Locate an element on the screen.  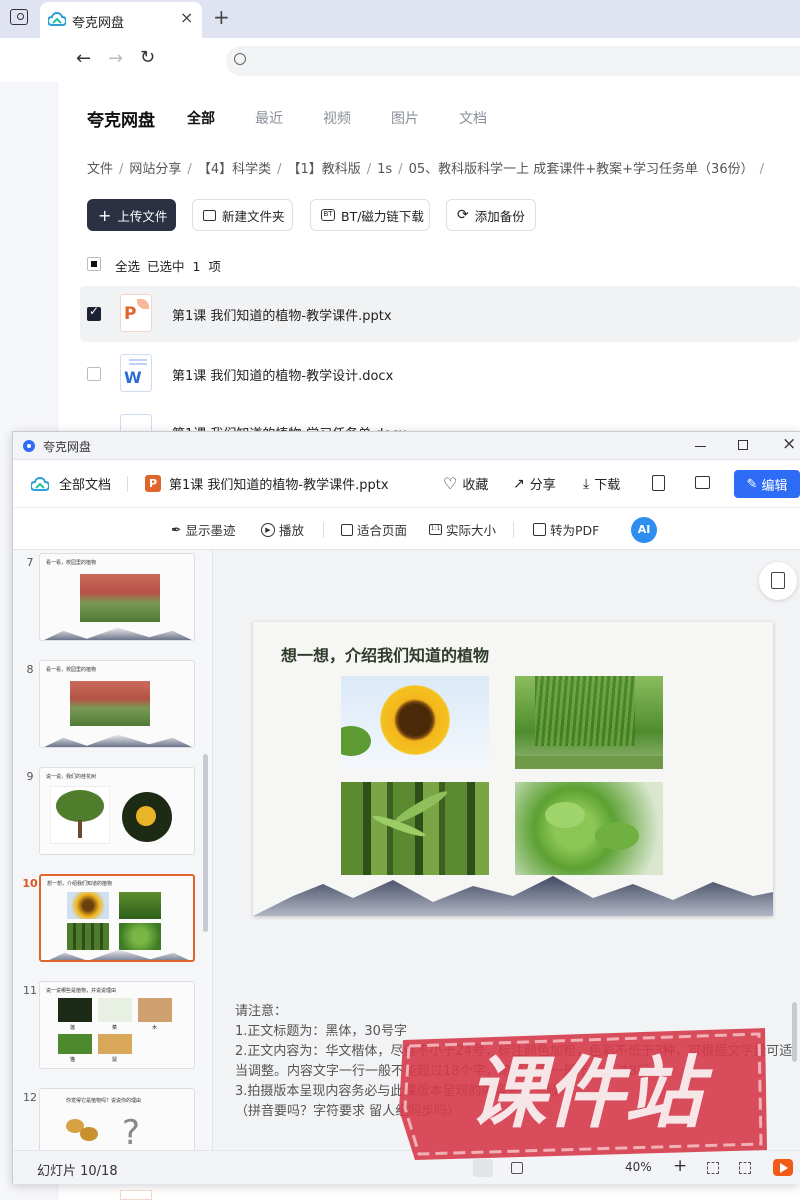
pptx-file-icon: P is located at coordinates (136, 313).